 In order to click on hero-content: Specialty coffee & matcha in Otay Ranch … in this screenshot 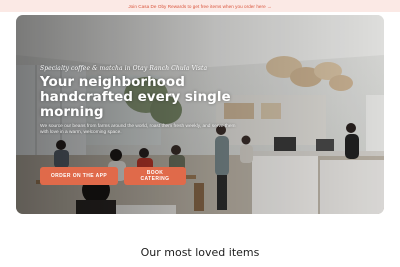, I will do `click(150, 100)`.